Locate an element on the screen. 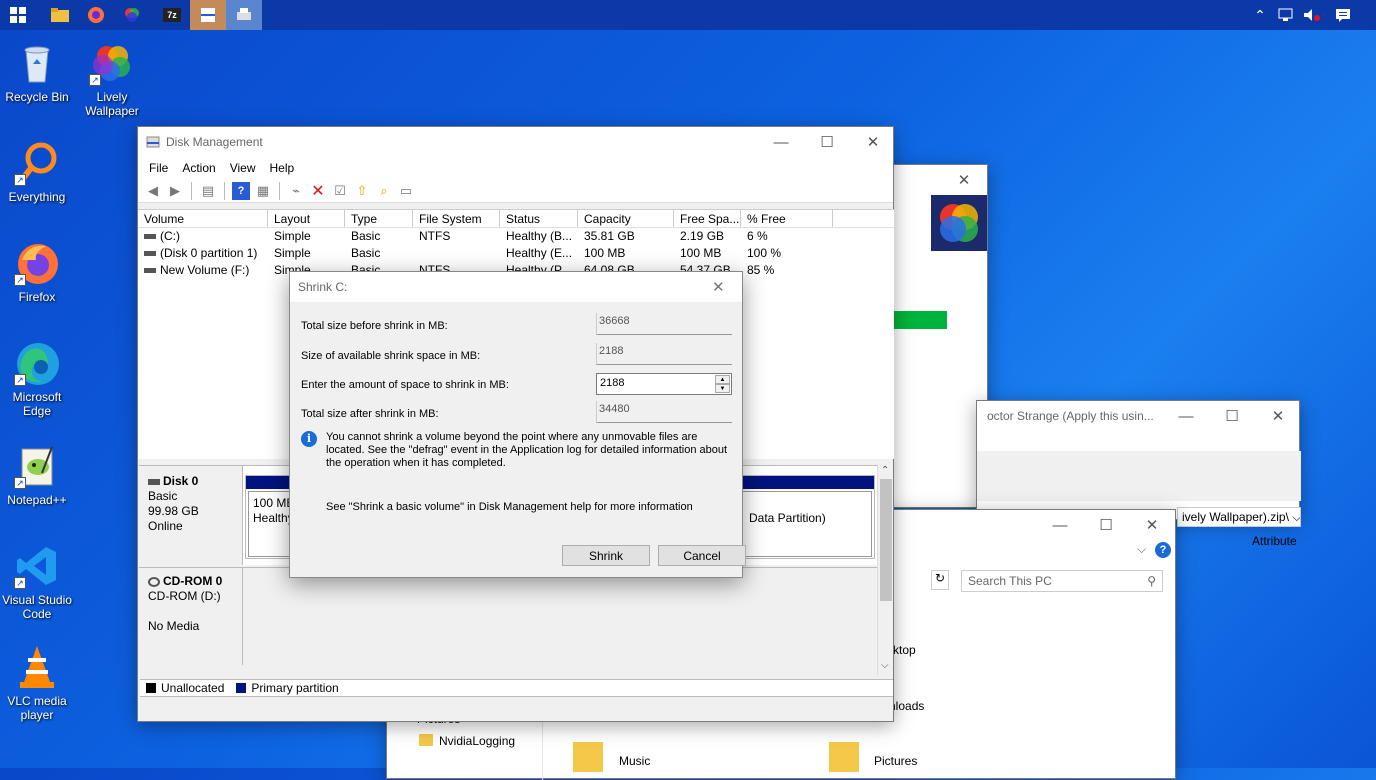  scrollbar-thumb is located at coordinates (886, 540).